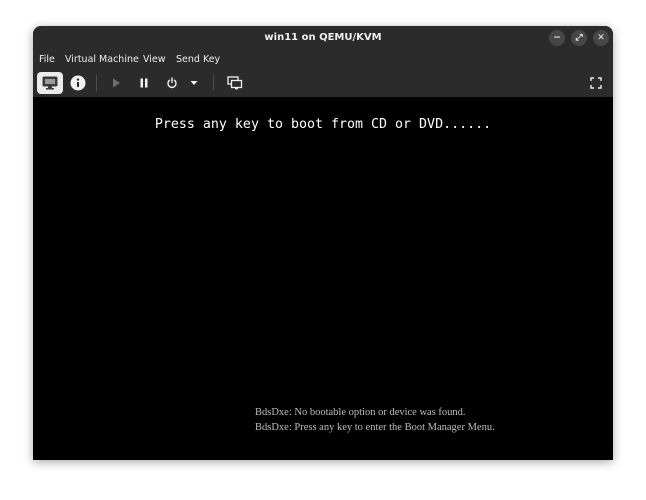 The width and height of the screenshot is (646, 500). I want to click on run-button, so click(116, 83).